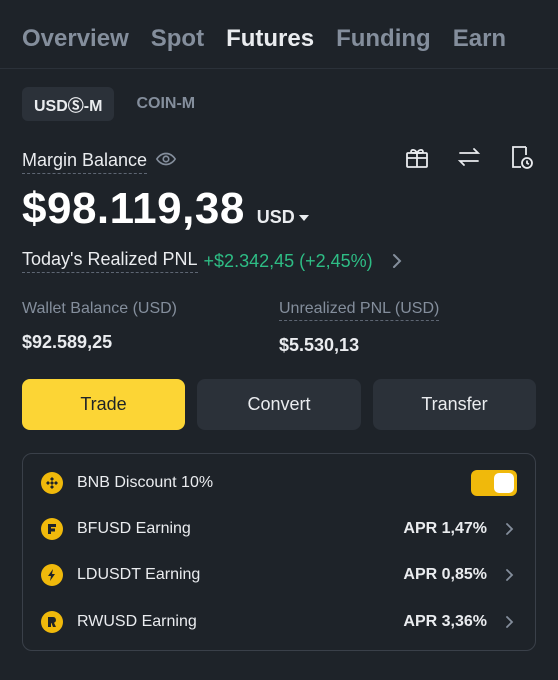 Image resolution: width=558 pixels, height=680 pixels. Describe the element at coordinates (52, 575) in the screenshot. I see `ldusdt-icon` at that location.